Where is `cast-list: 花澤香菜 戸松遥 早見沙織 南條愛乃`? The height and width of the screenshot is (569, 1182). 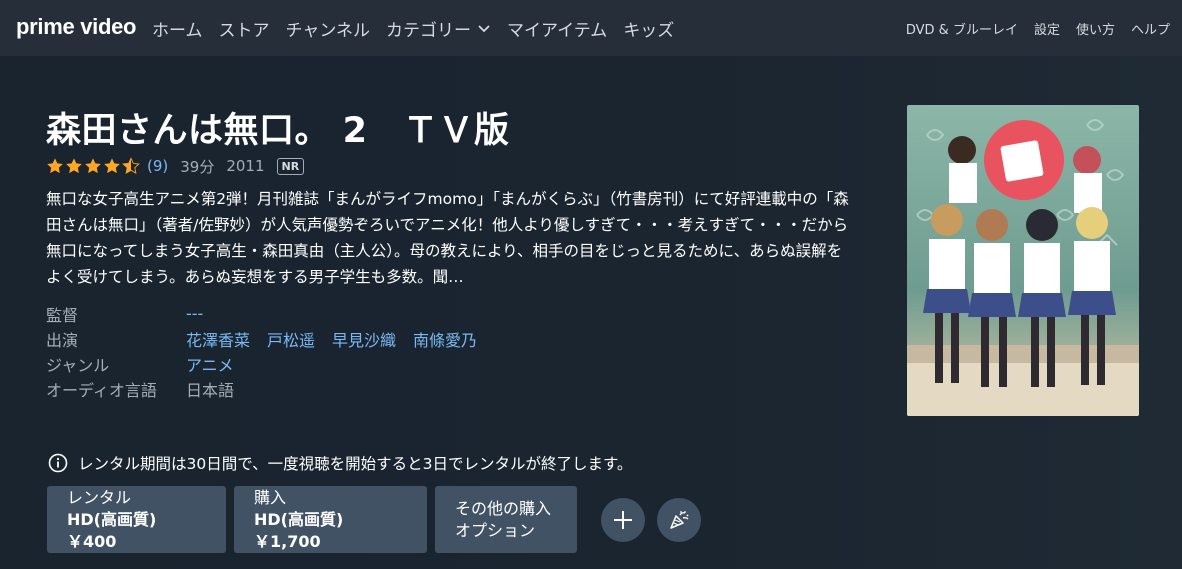
cast-list: 花澤香菜 戸松遥 早見沙織 南條愛乃 is located at coordinates (340, 339).